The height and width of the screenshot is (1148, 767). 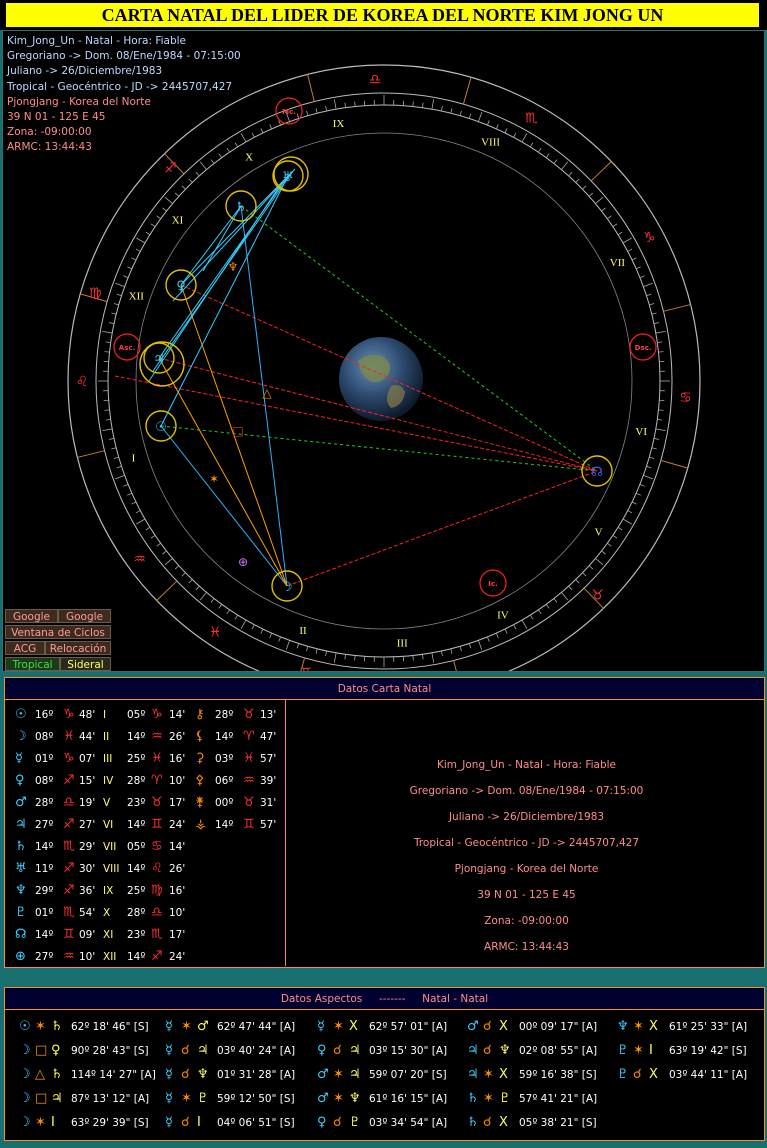 What do you see at coordinates (21, 868) in the screenshot?
I see `position-cell: ♅` at bounding box center [21, 868].